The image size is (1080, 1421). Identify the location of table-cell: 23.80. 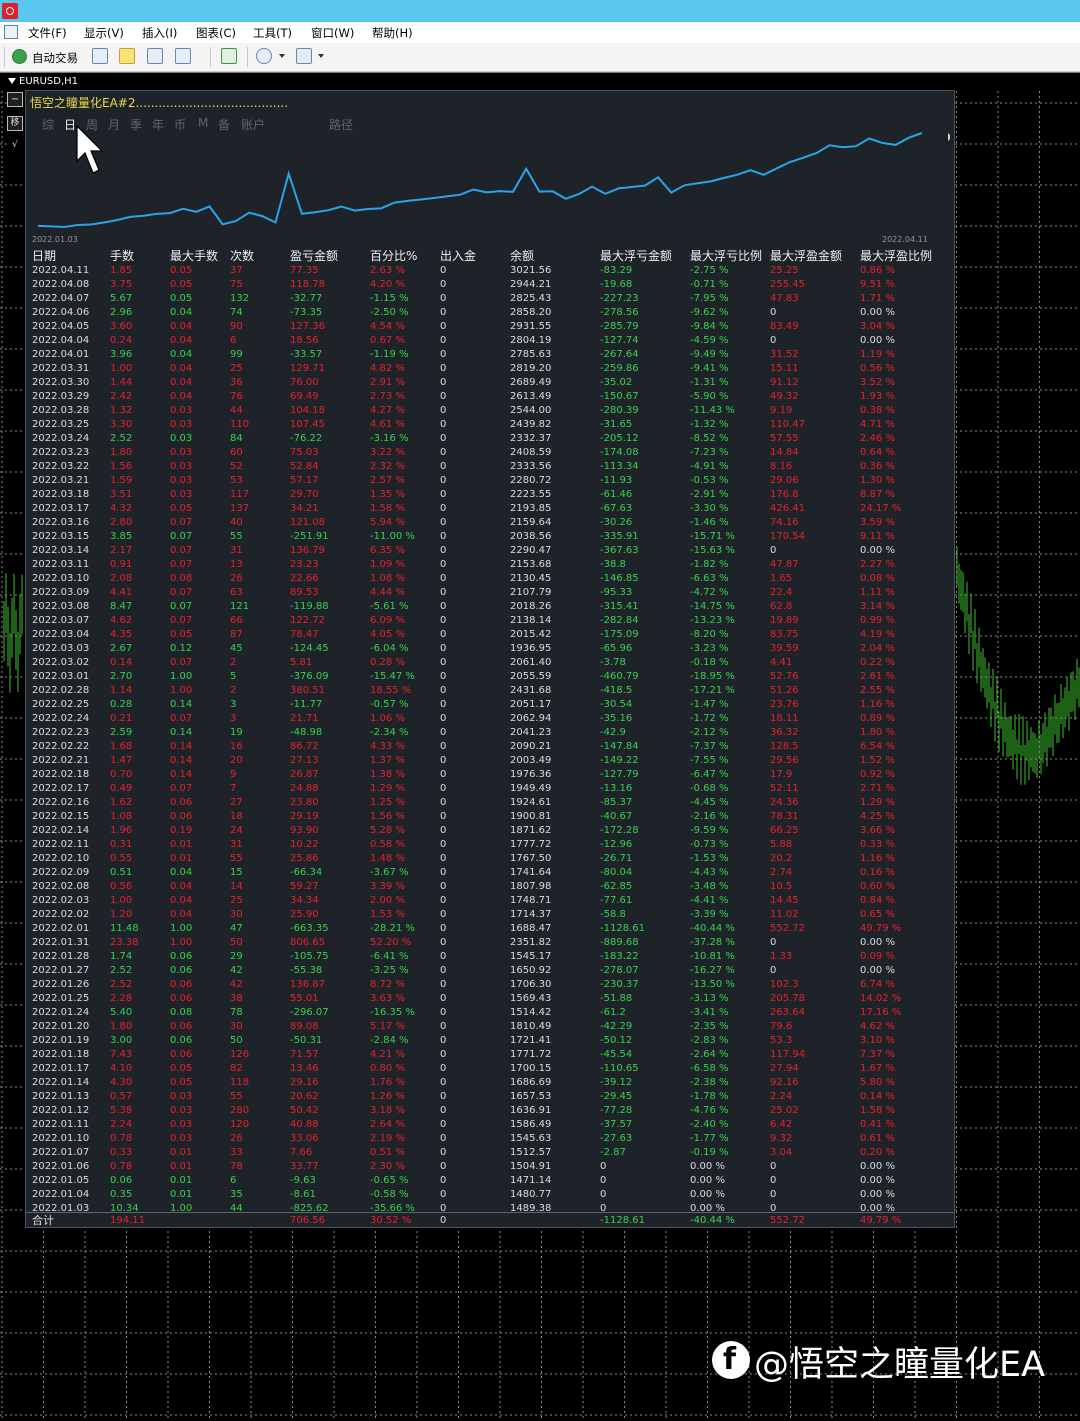
(304, 802).